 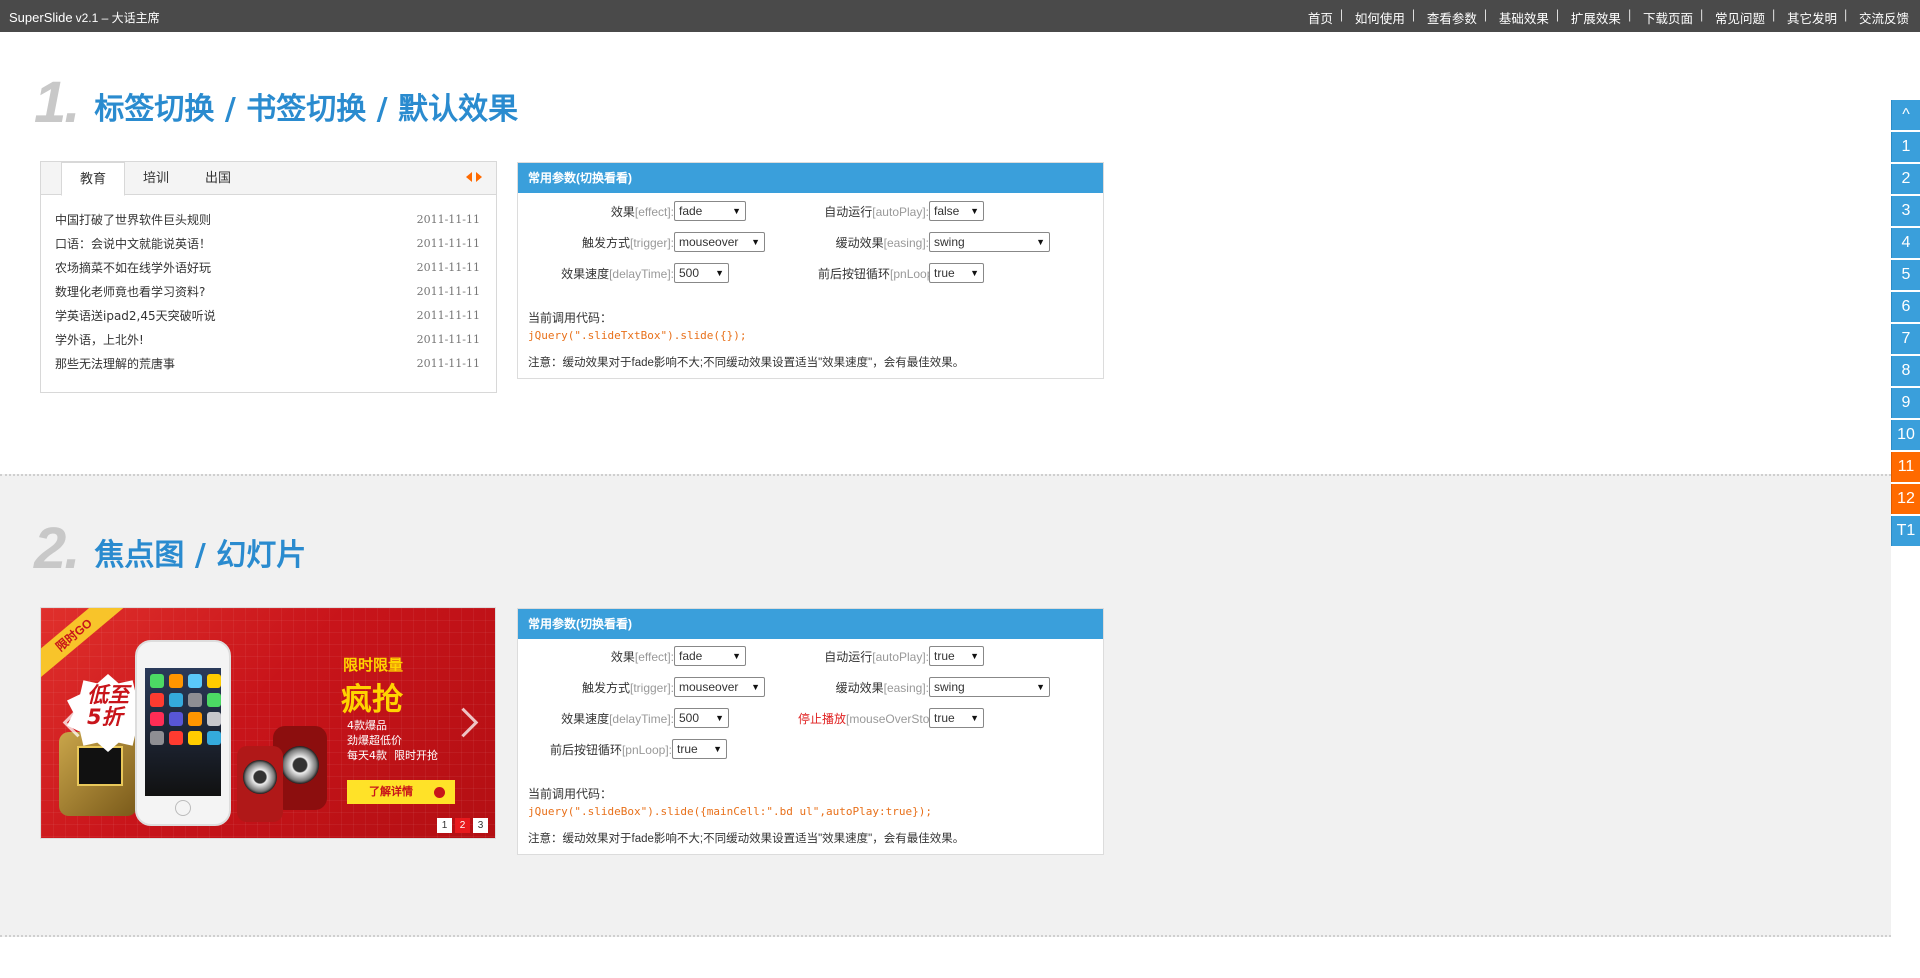 I want to click on param-autoplay: 自动运行[autoPlay]: true ▼, so click(x=901, y=656).